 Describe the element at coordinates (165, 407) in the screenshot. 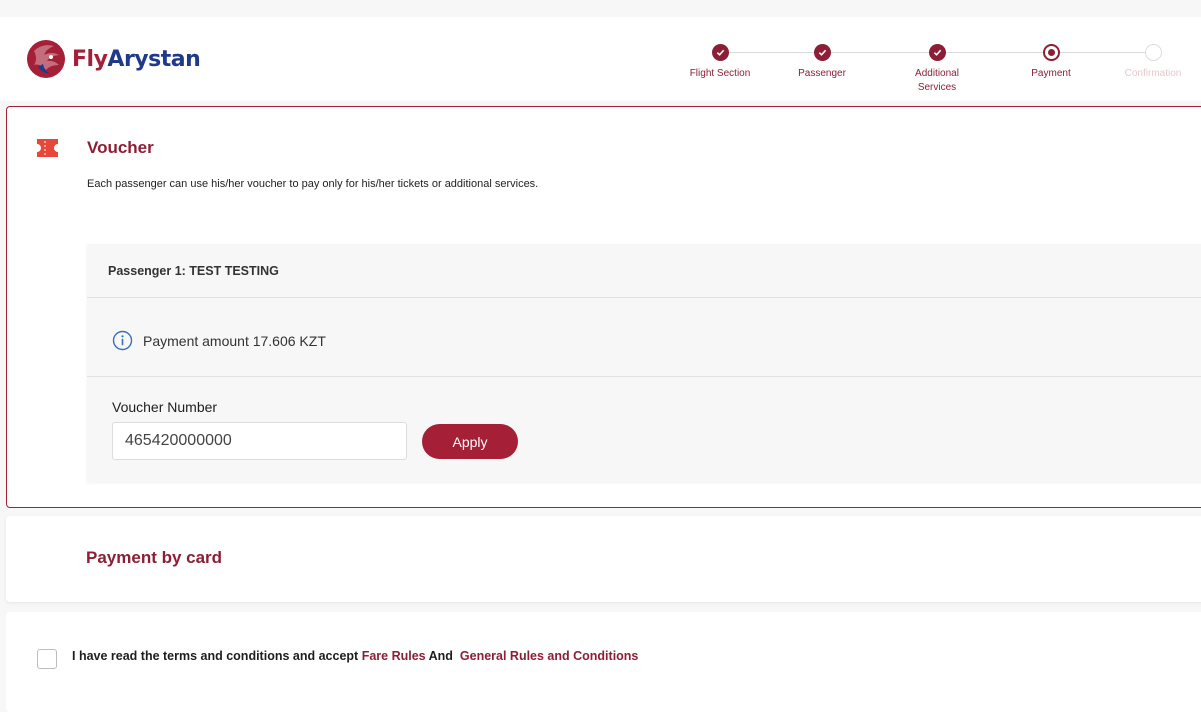

I see `voucher-number-label: Voucher Number` at that location.